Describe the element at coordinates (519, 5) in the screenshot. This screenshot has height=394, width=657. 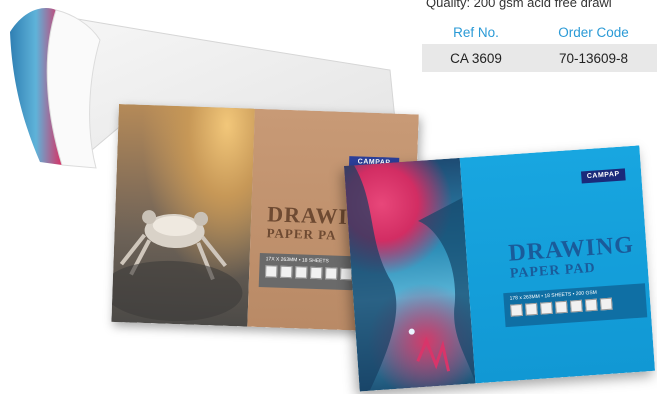
I see `quality-text: Quality: 200 gsm acid free drawi` at that location.